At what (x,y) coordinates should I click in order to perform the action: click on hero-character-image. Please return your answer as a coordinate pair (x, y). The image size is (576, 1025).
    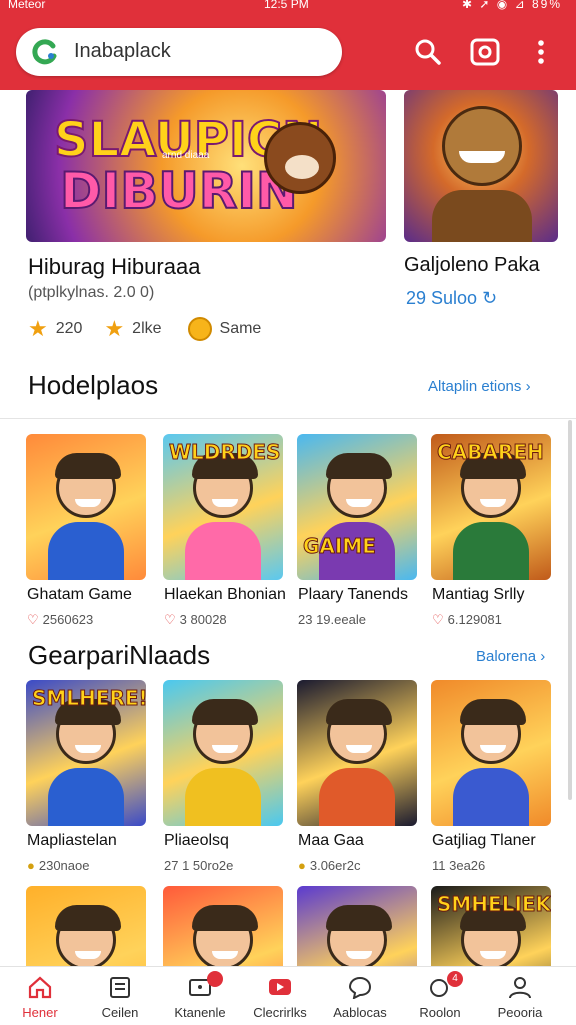
    Looking at the image, I should click on (482, 146).